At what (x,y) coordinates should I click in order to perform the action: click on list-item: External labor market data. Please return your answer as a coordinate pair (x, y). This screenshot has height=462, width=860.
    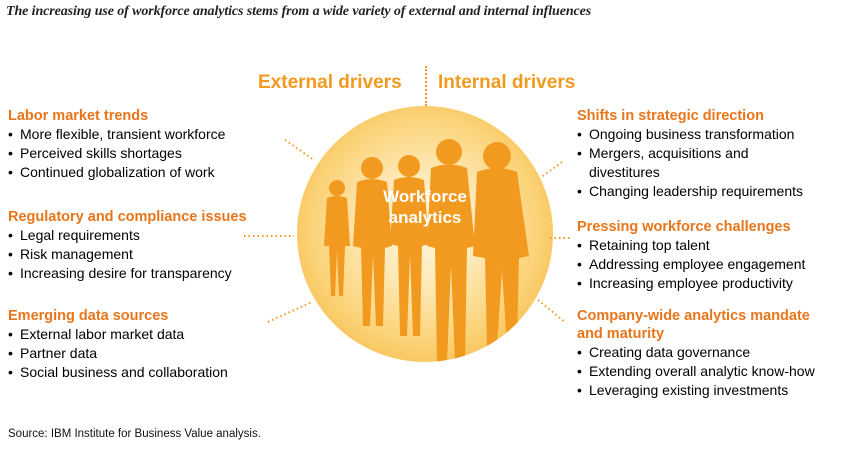
    Looking at the image, I should click on (118, 334).